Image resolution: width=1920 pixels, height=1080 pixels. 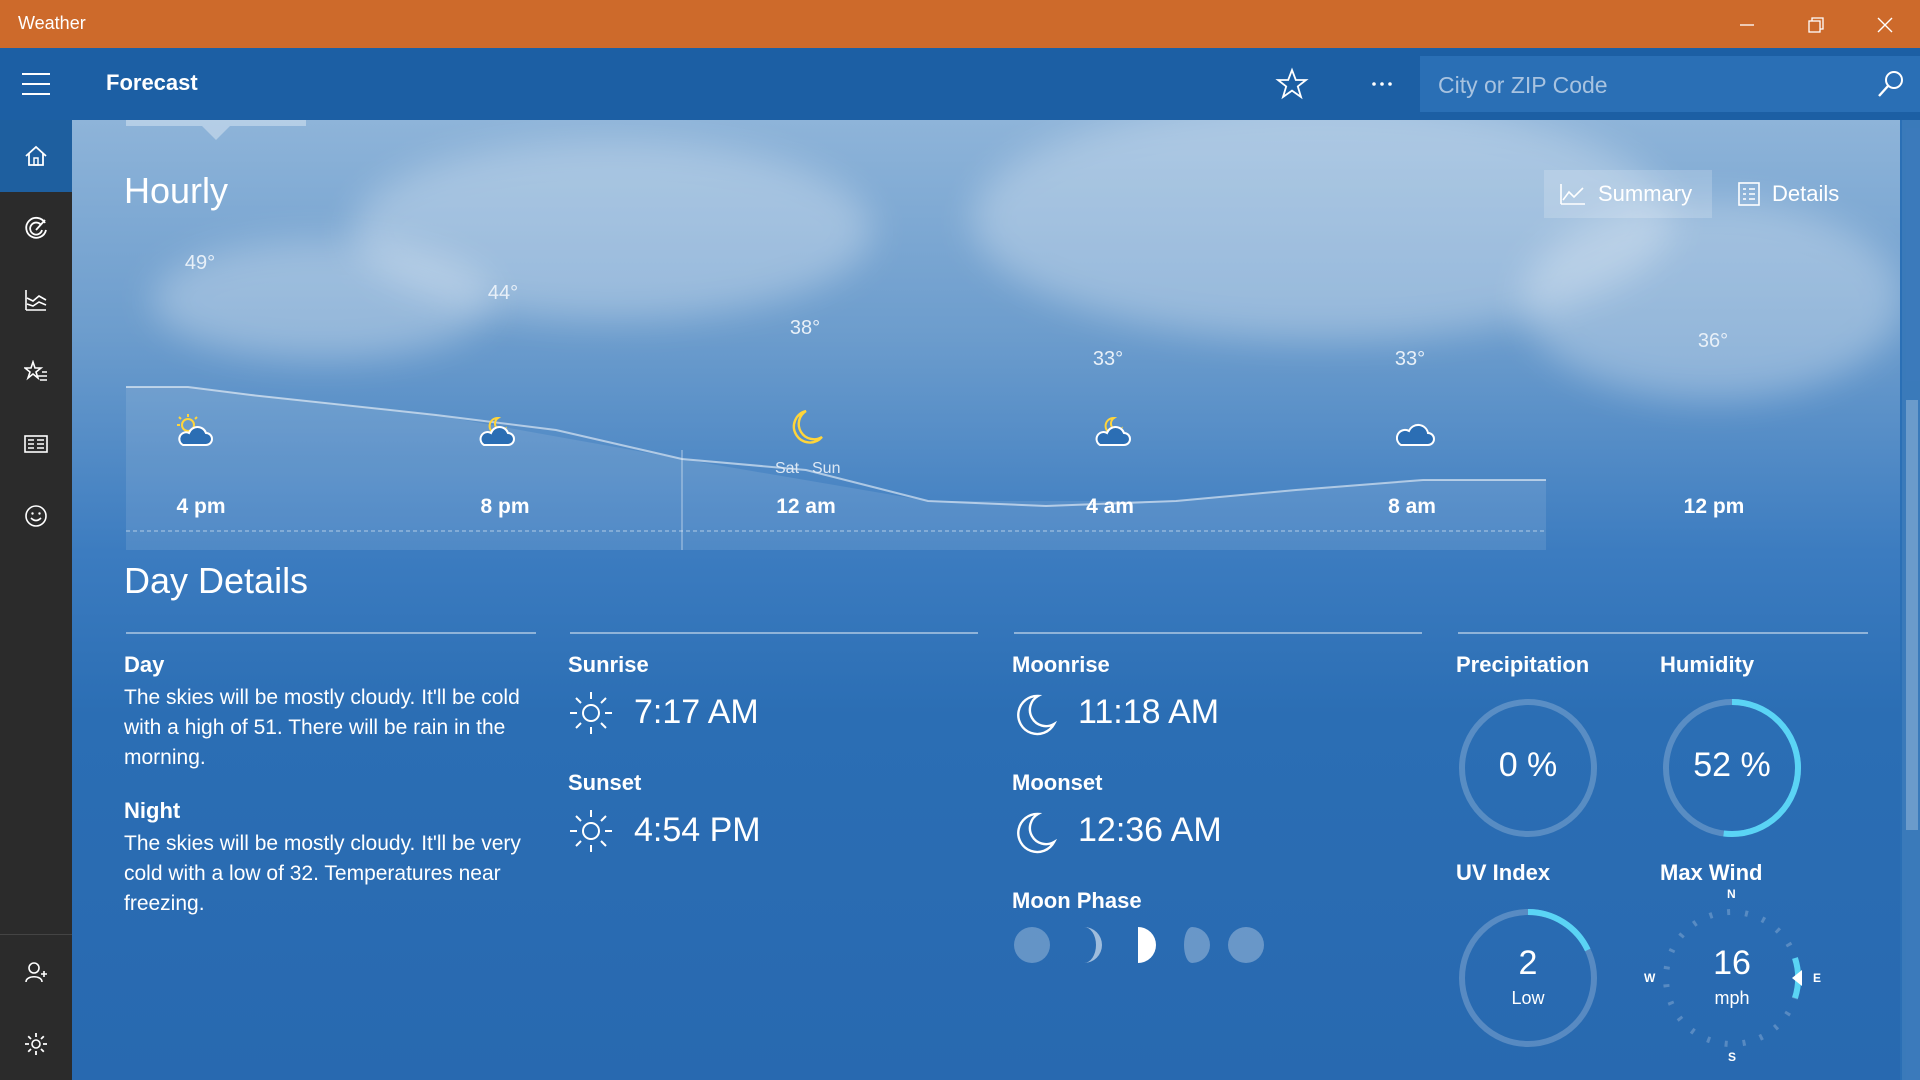 I want to click on temp-label: 38°, so click(x=805, y=328).